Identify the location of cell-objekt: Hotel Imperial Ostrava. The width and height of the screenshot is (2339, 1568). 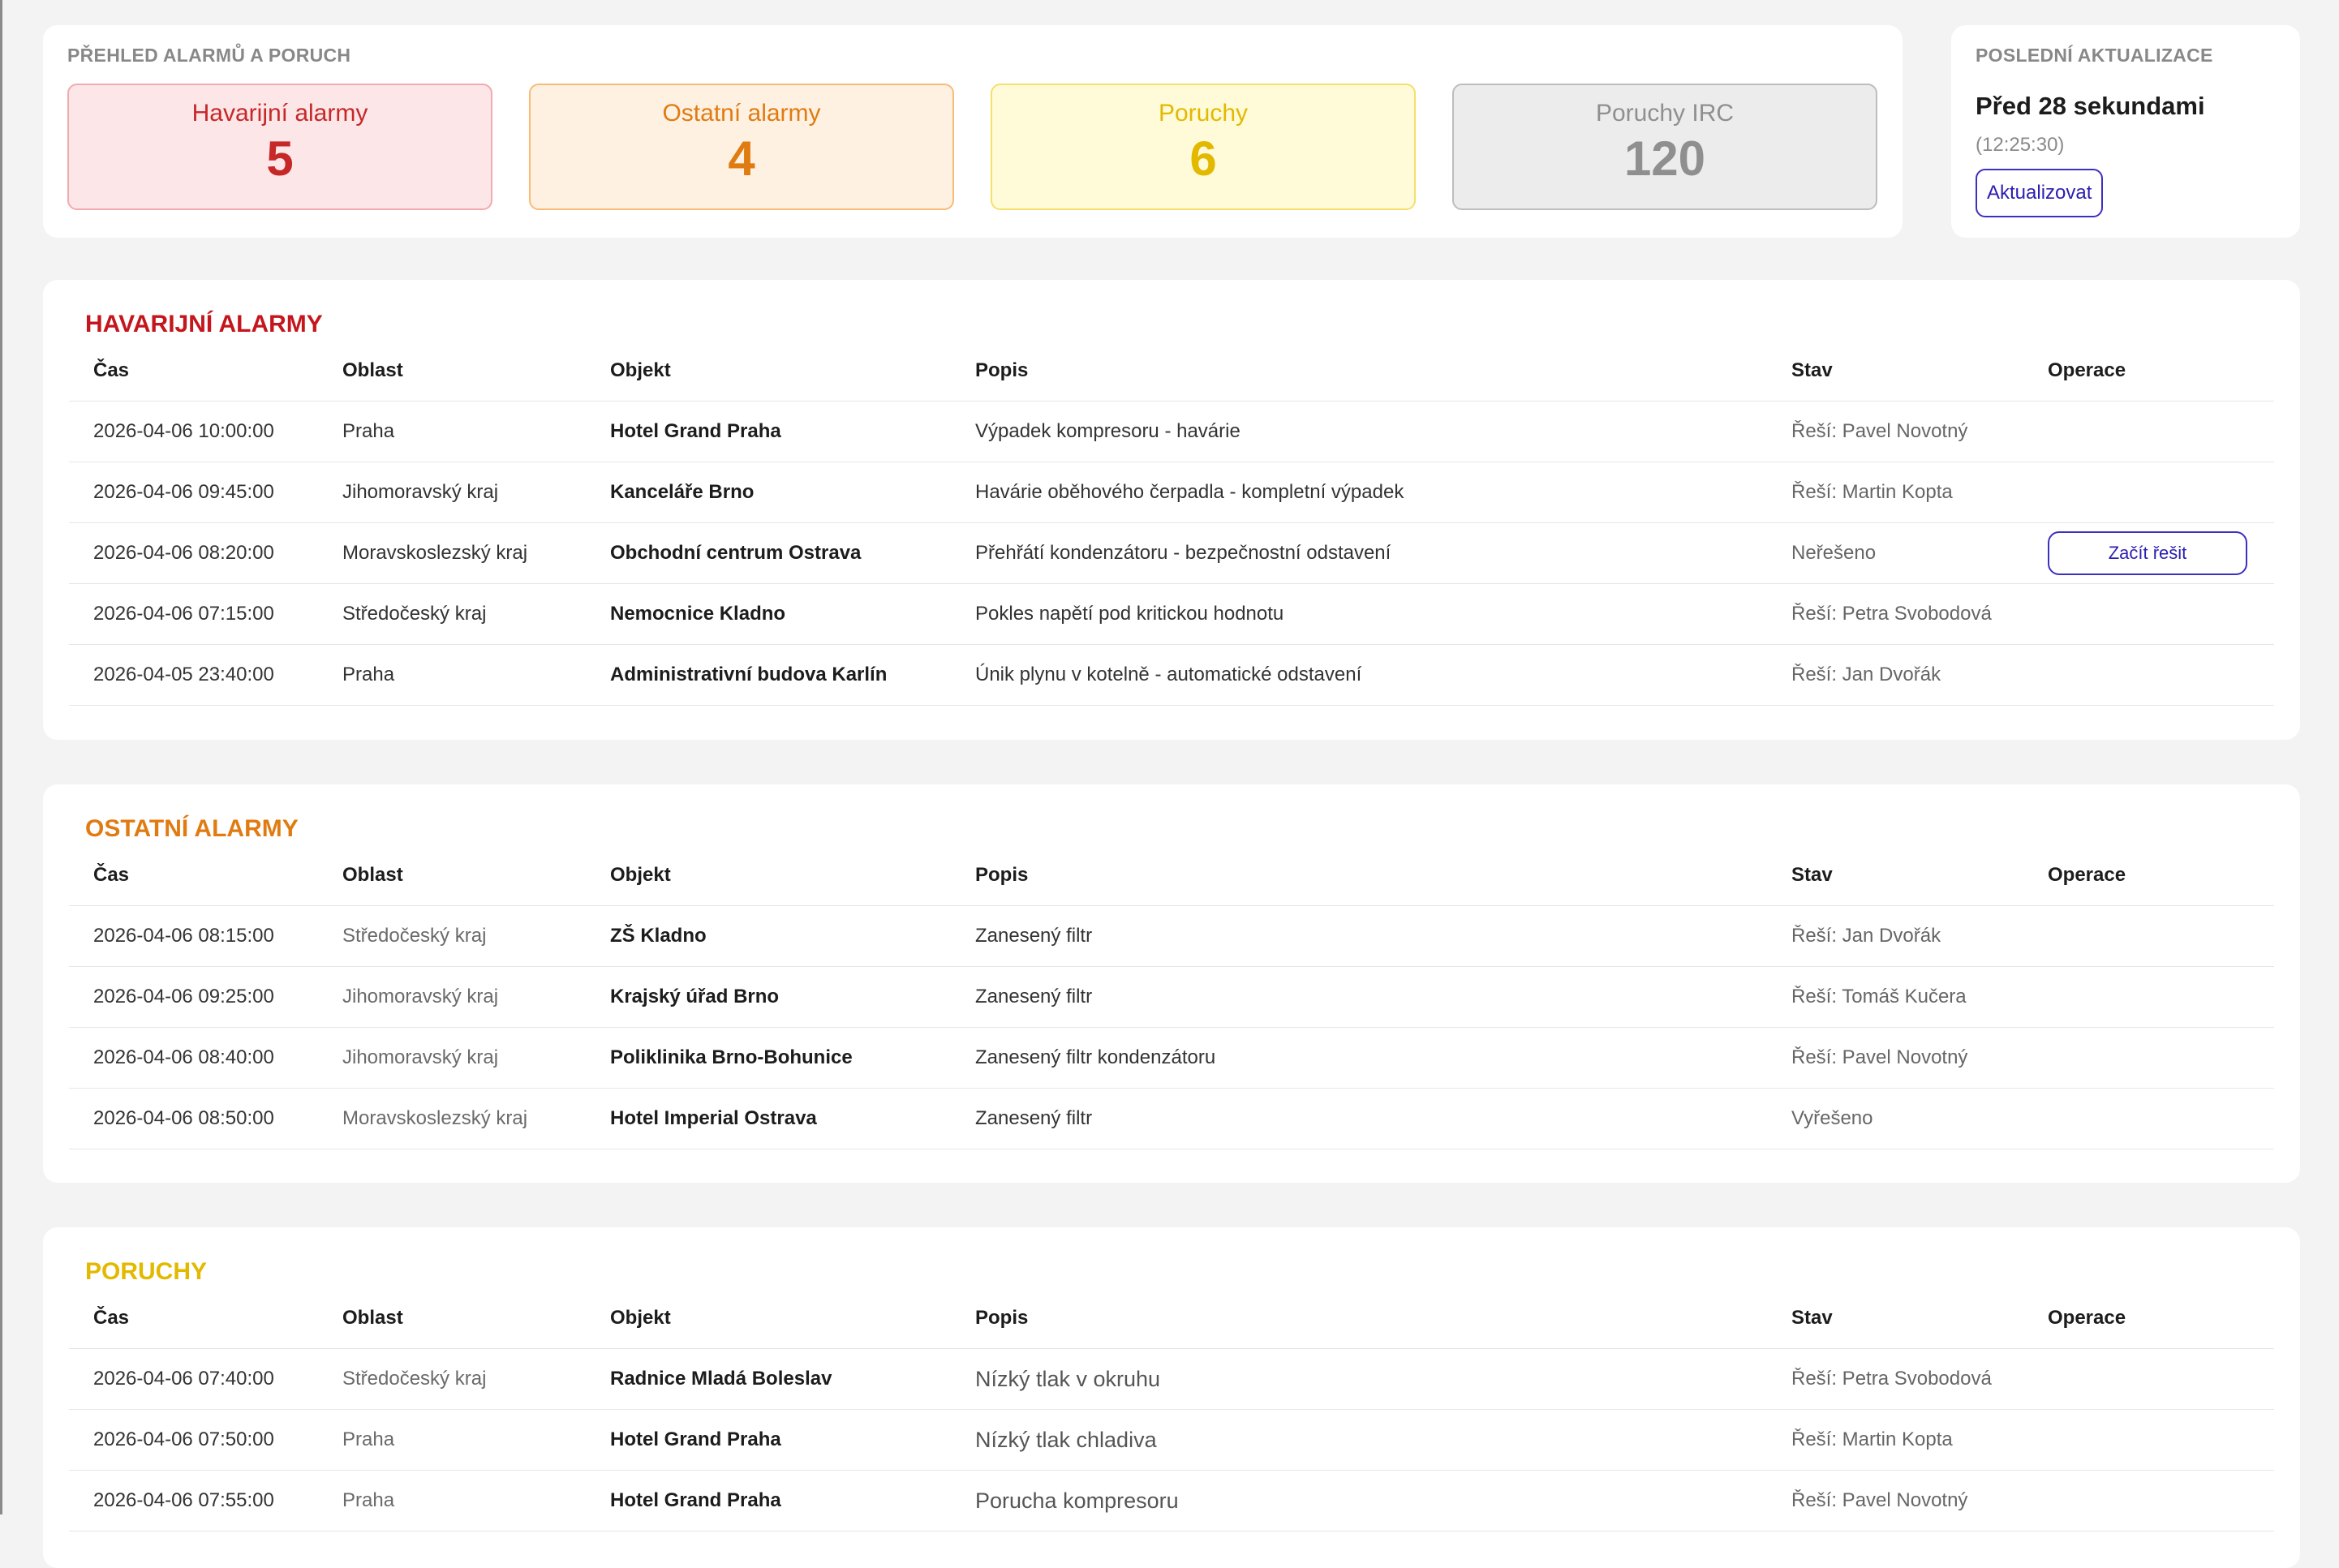
(768, 1118).